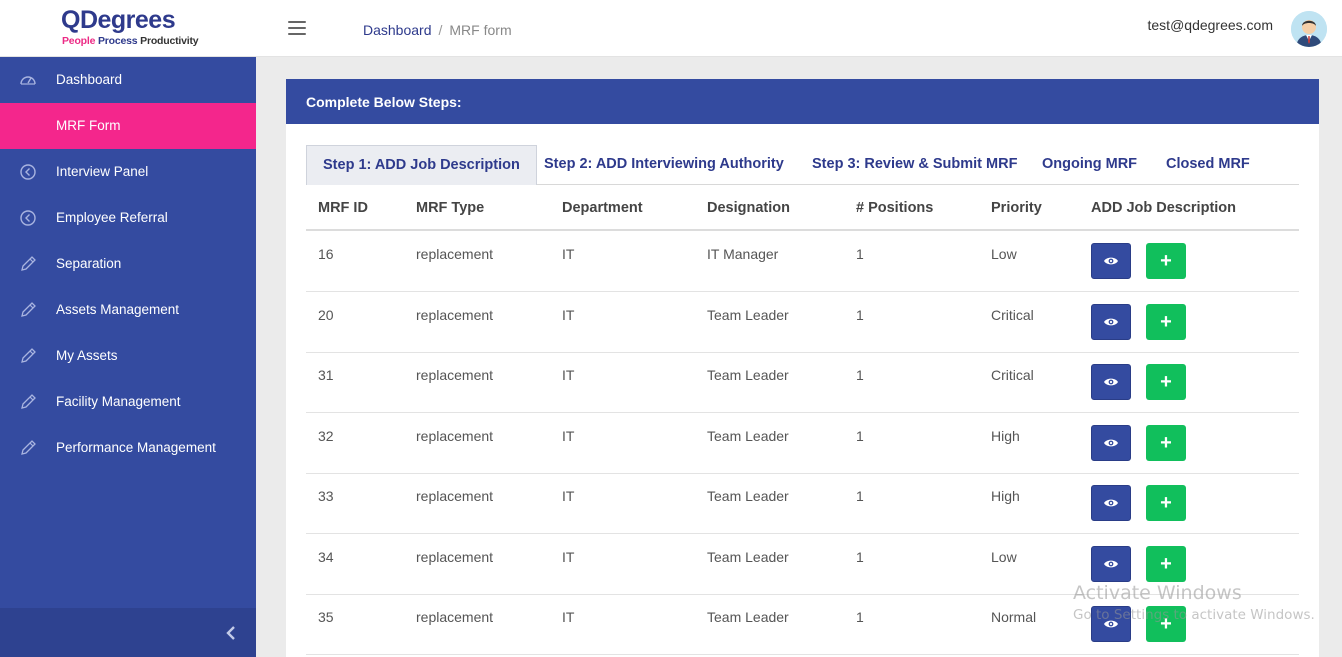  Describe the element at coordinates (119, 41) in the screenshot. I see `tagline-process: Process` at that location.